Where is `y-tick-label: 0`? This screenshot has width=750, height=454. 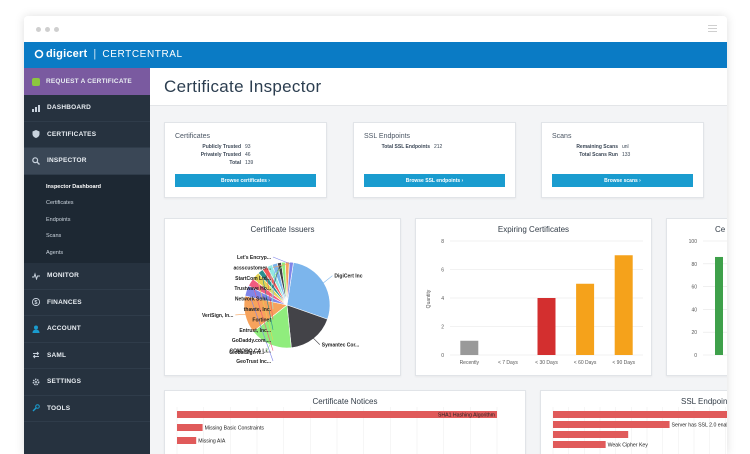 y-tick-label: 0 is located at coordinates (442, 356).